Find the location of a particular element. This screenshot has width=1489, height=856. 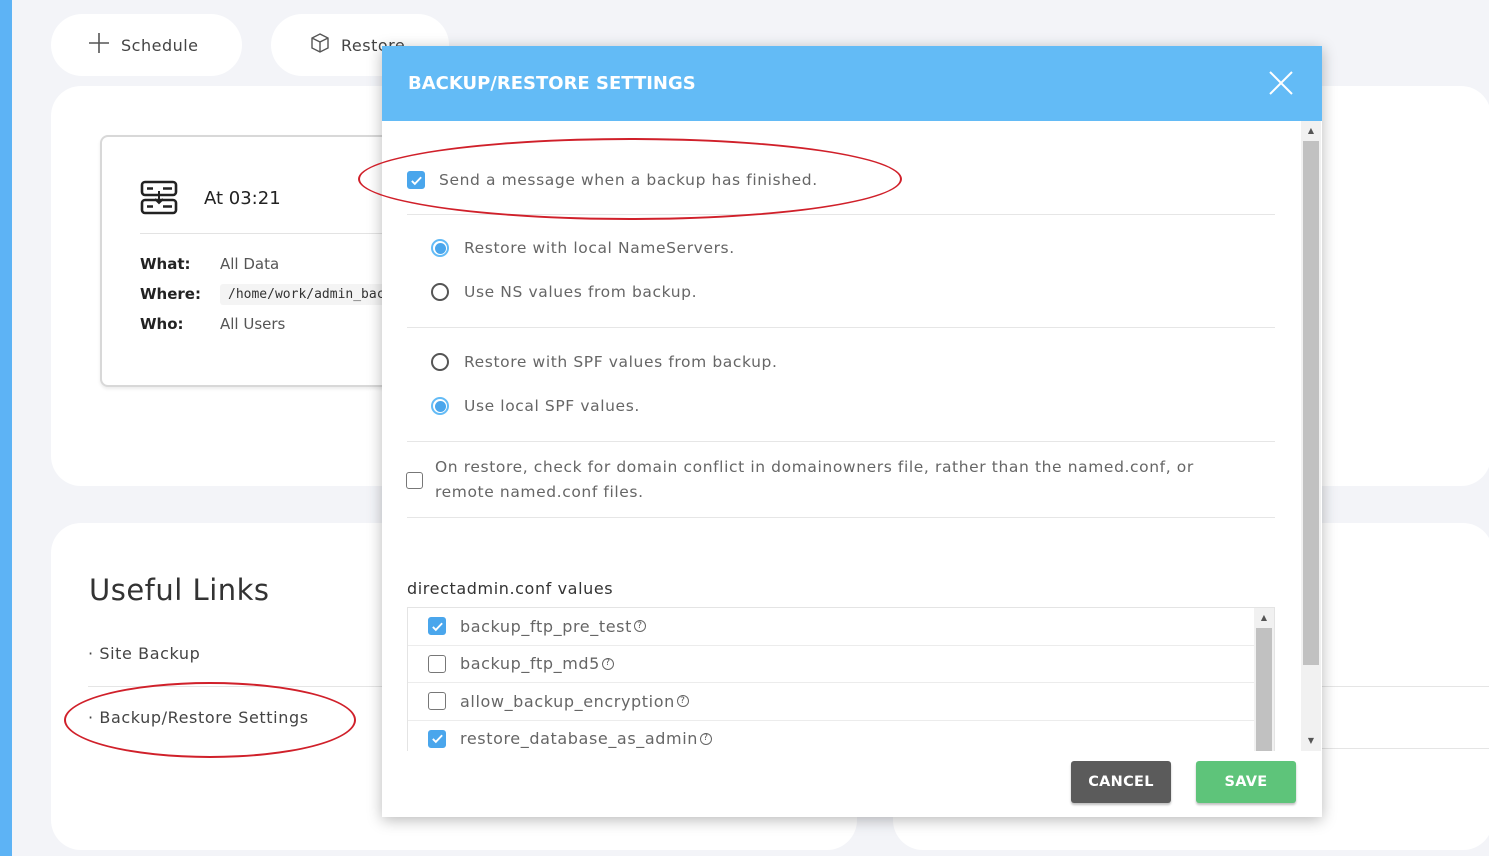

modal-scrollbar: ▲ ▼ is located at coordinates (1311, 436).